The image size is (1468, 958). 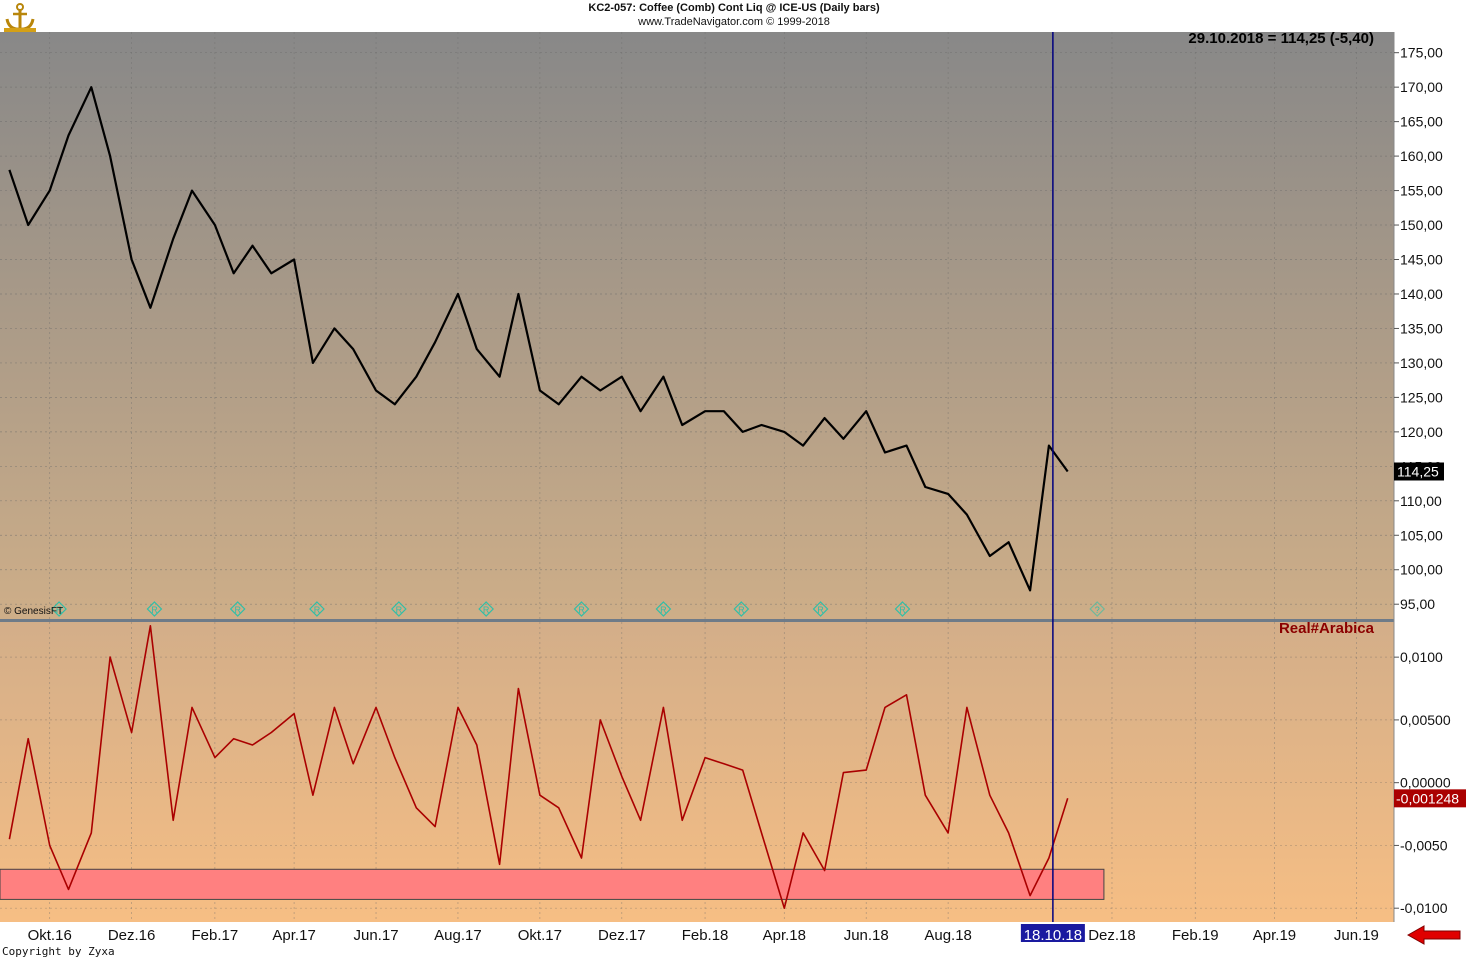 I want to click on price-tick-label: 140,00, so click(x=1421, y=294).